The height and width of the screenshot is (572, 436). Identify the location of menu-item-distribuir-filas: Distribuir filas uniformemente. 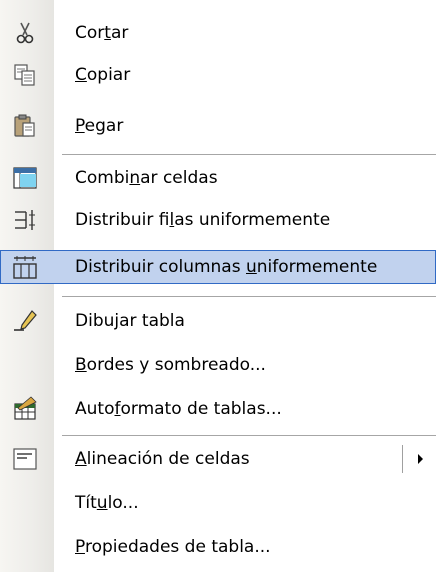
(218, 220).